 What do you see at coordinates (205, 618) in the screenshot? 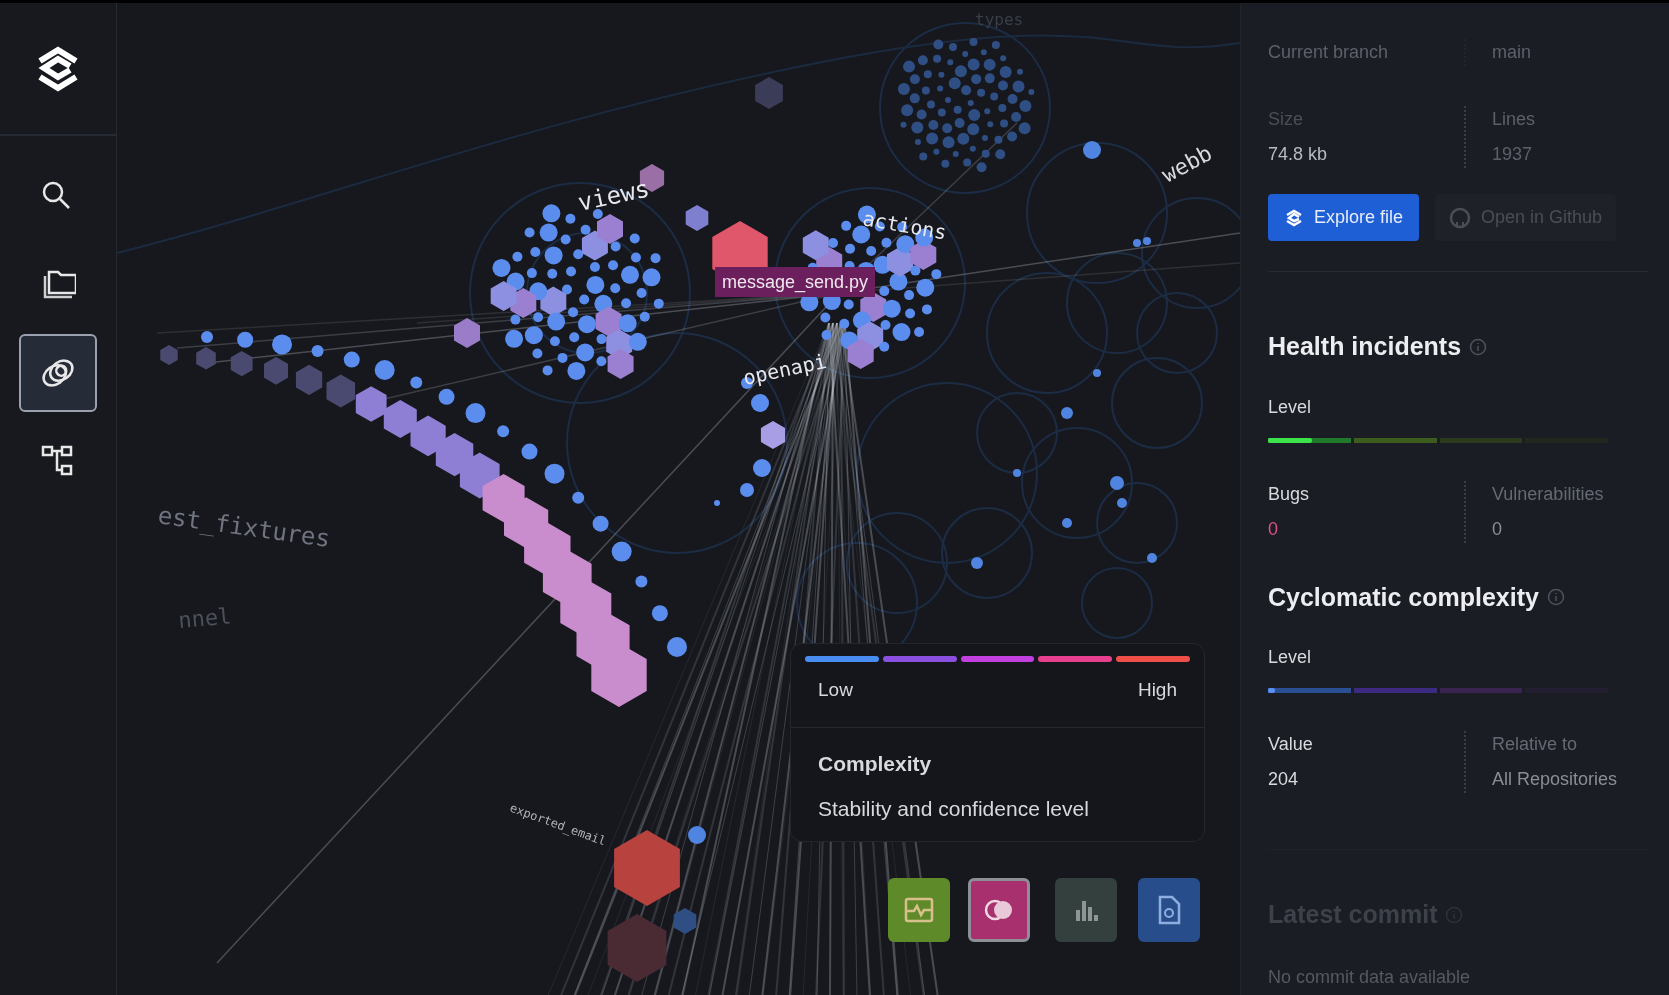
I see `folder-label: nnel` at bounding box center [205, 618].